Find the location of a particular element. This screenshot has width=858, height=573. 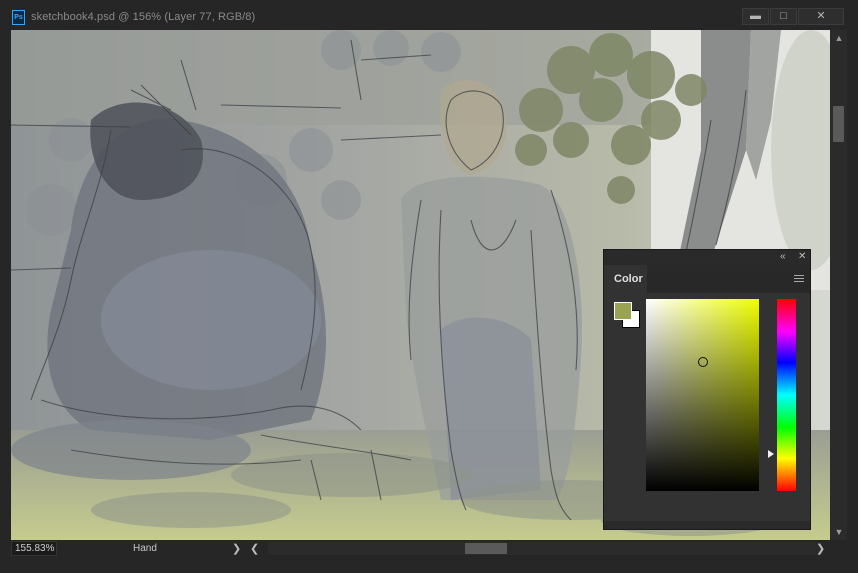

close-icon: ✕ is located at coordinates (821, 16).